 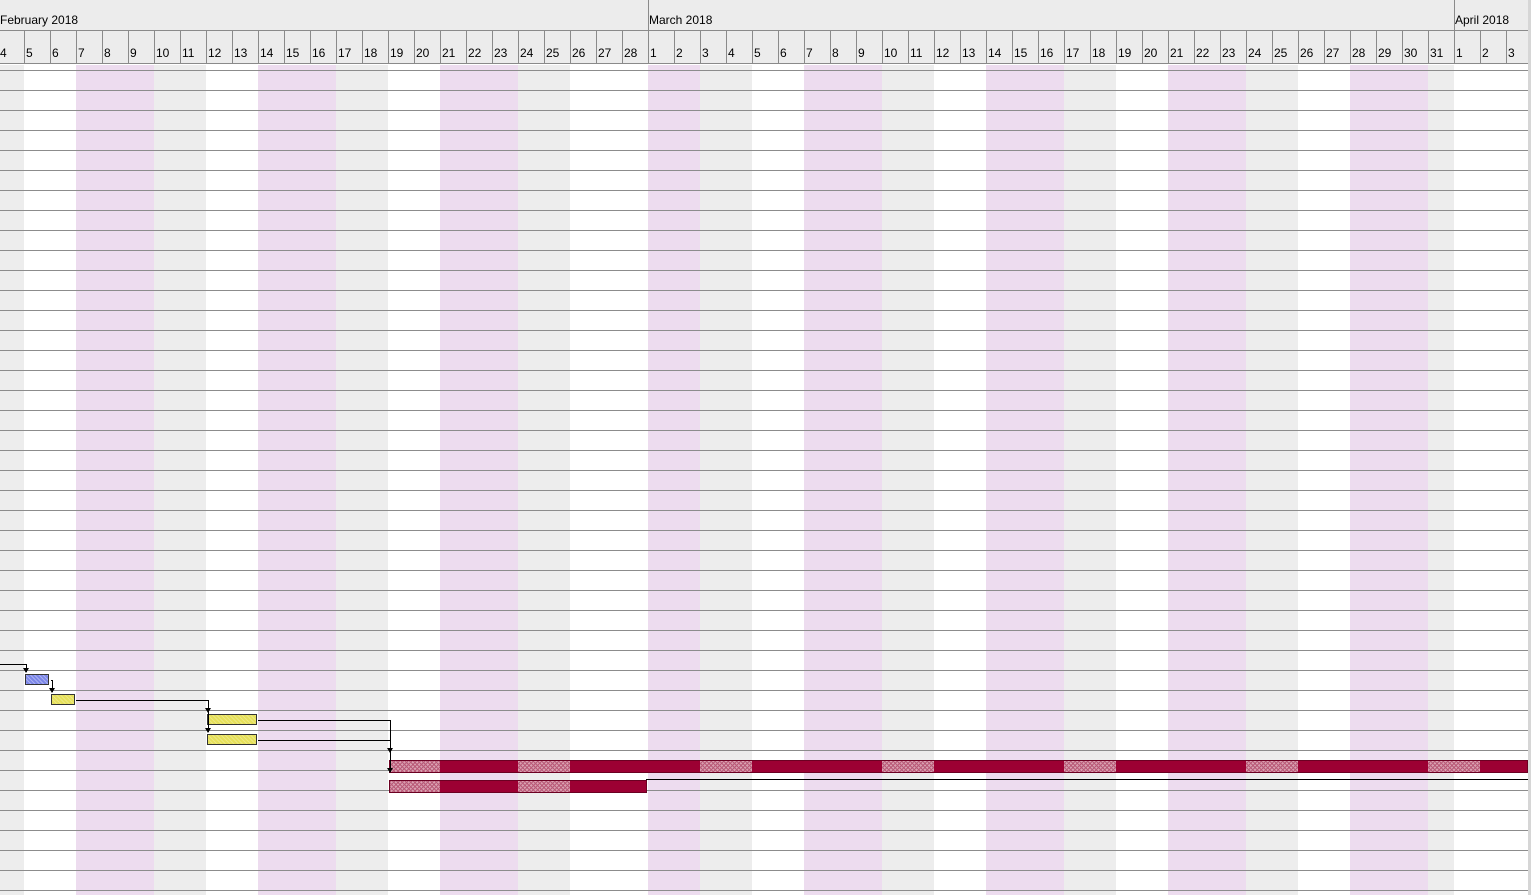 I want to click on day-label: 5, so click(x=765, y=47).